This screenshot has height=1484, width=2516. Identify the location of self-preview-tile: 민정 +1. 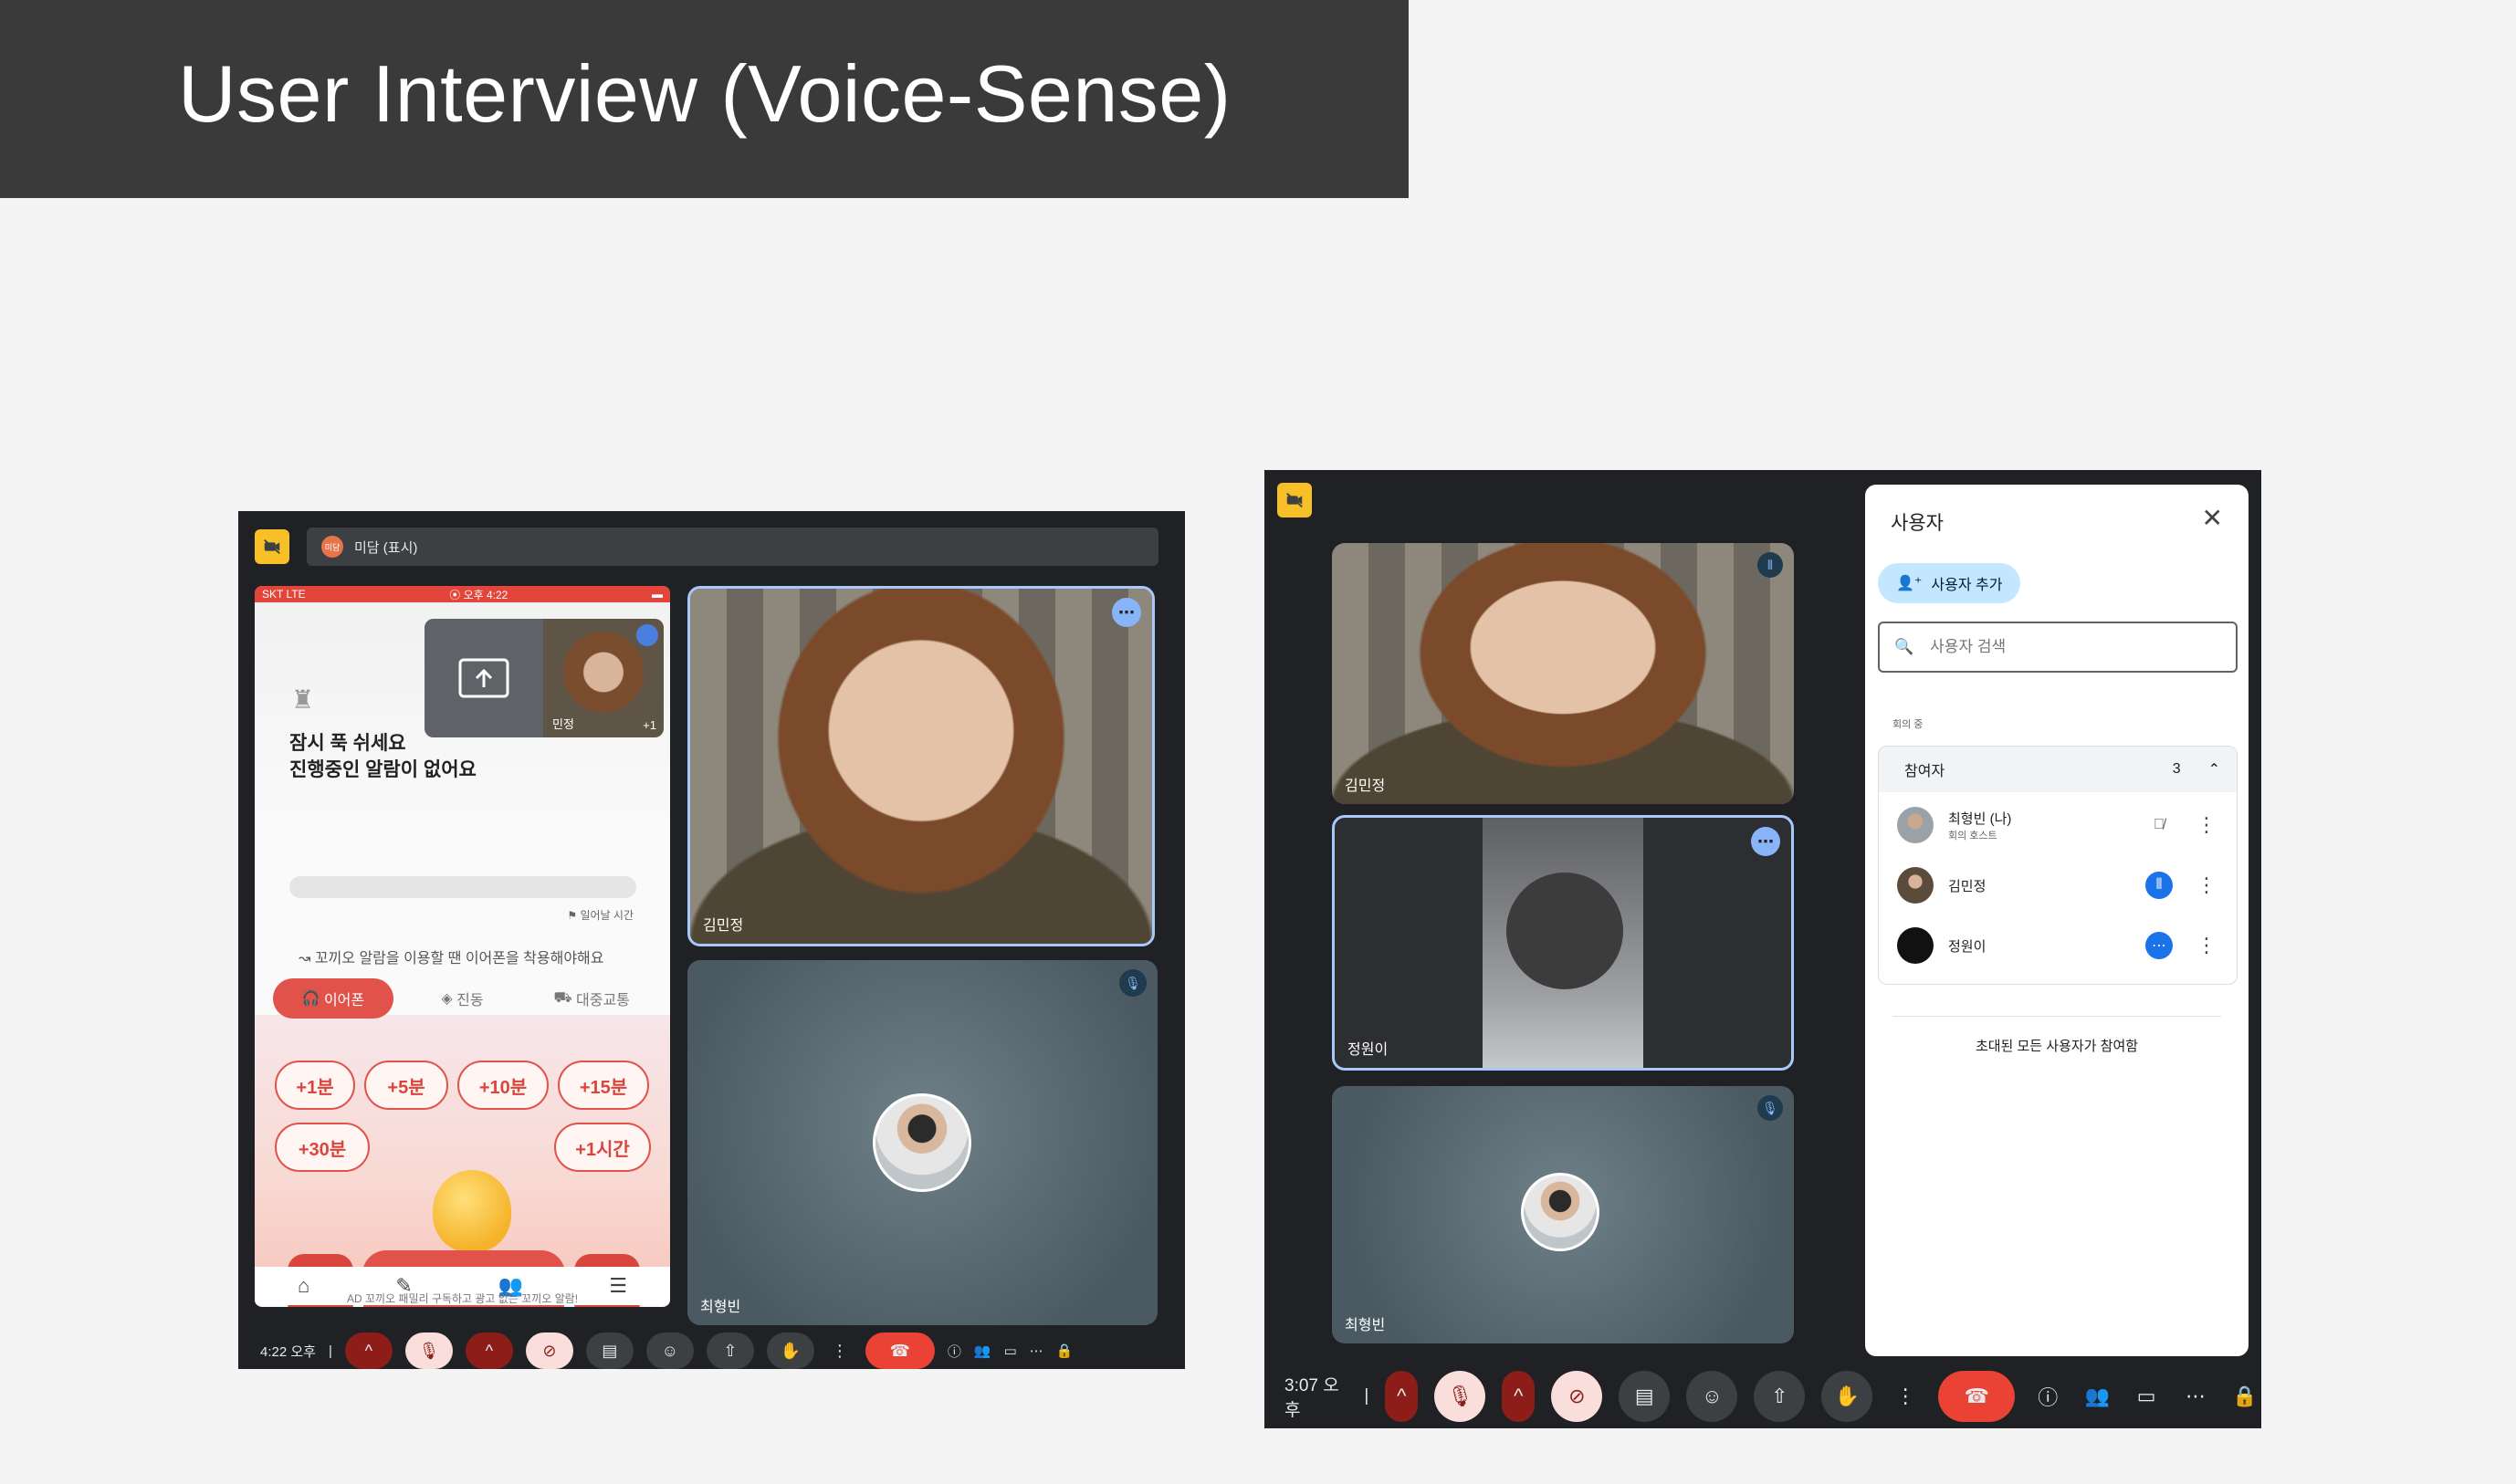
(544, 678).